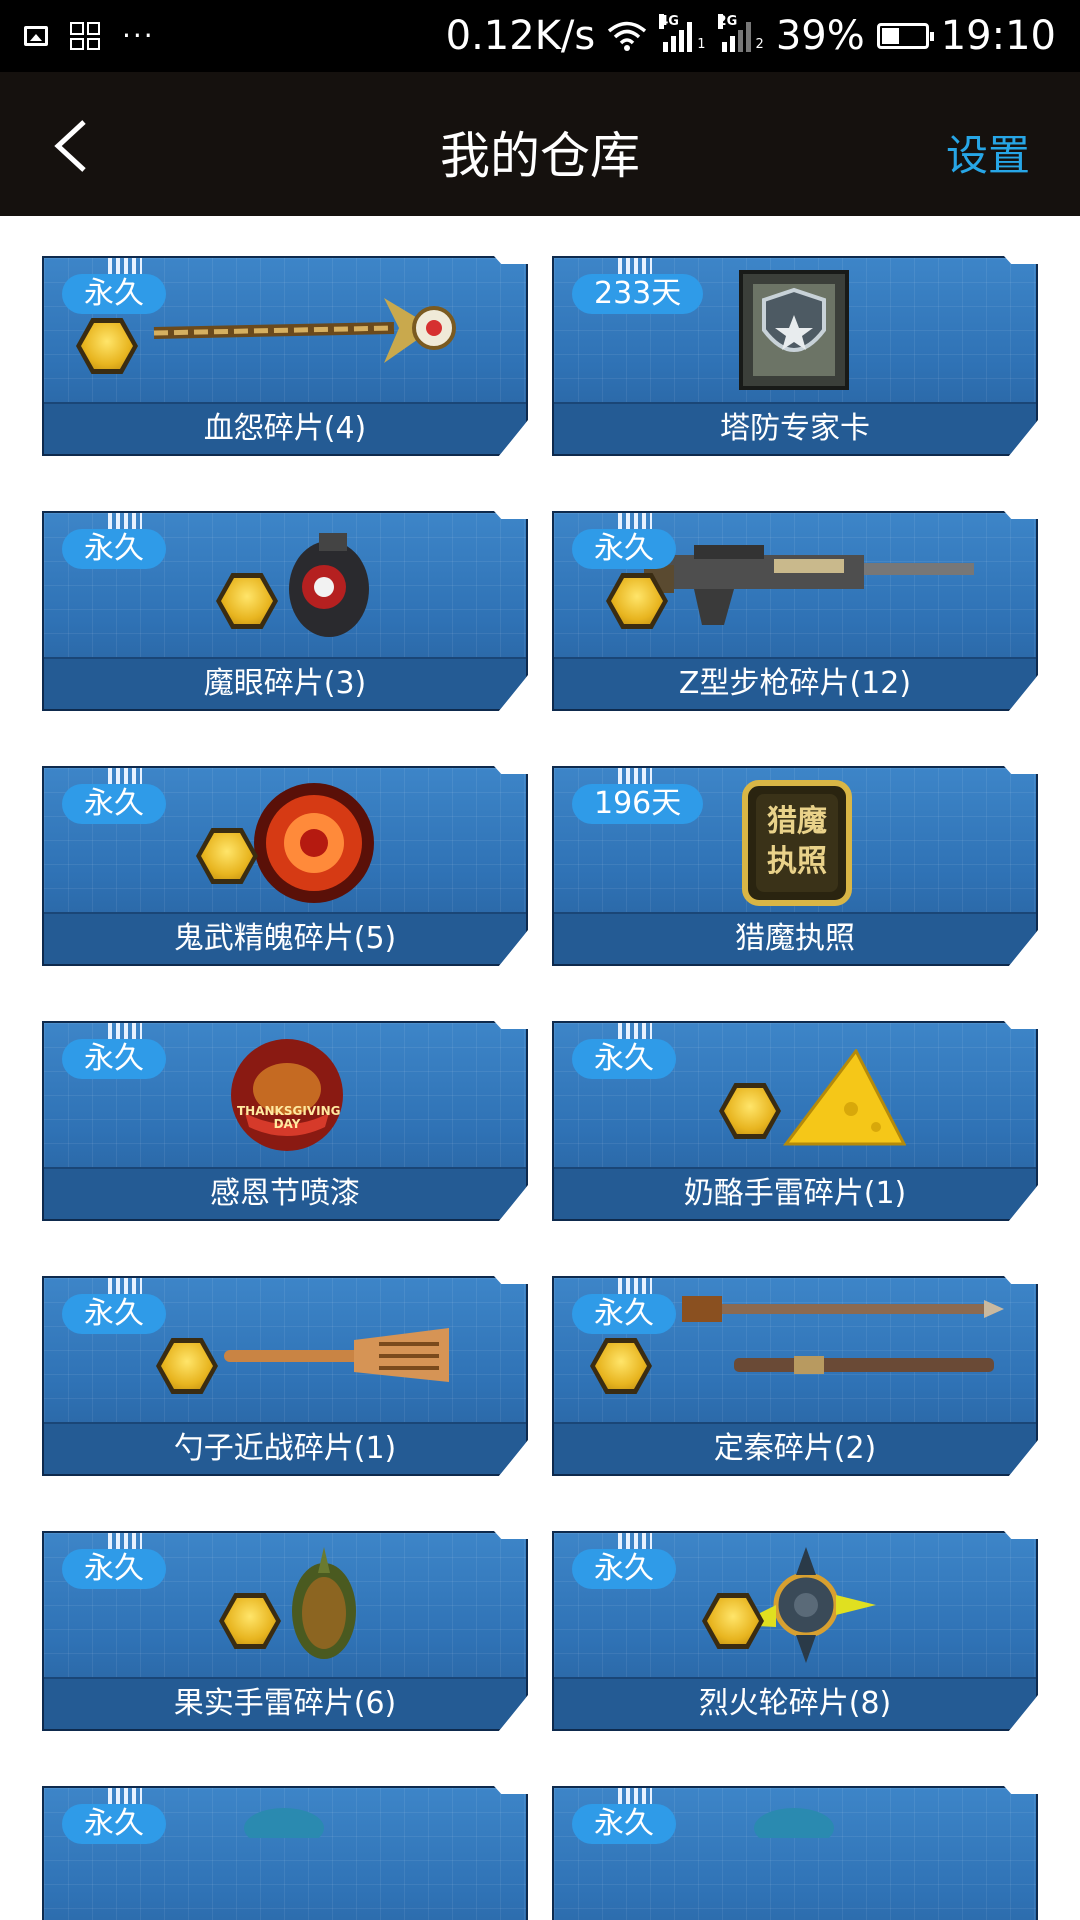 The image size is (1080, 1920). Describe the element at coordinates (795, 1703) in the screenshot. I see `item-name: 烈火轮碎片(8)` at that location.